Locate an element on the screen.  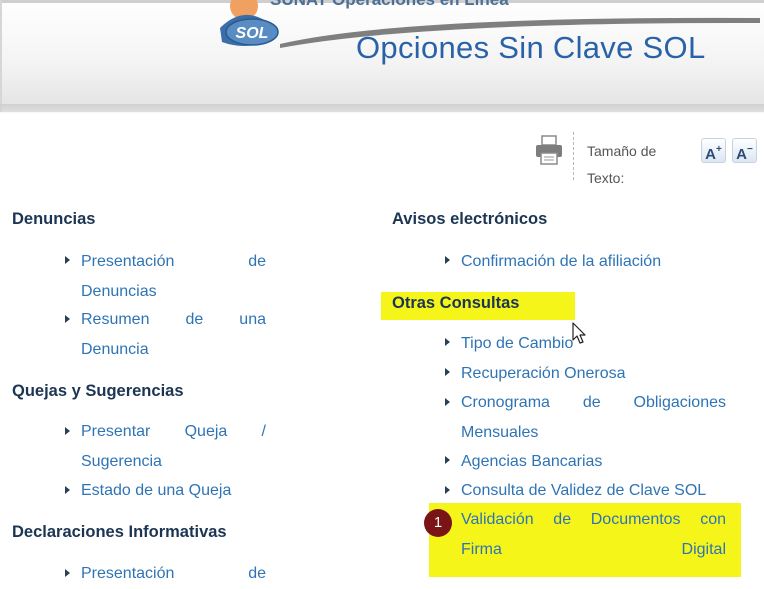
annotation-badge: 1 is located at coordinates (438, 523).